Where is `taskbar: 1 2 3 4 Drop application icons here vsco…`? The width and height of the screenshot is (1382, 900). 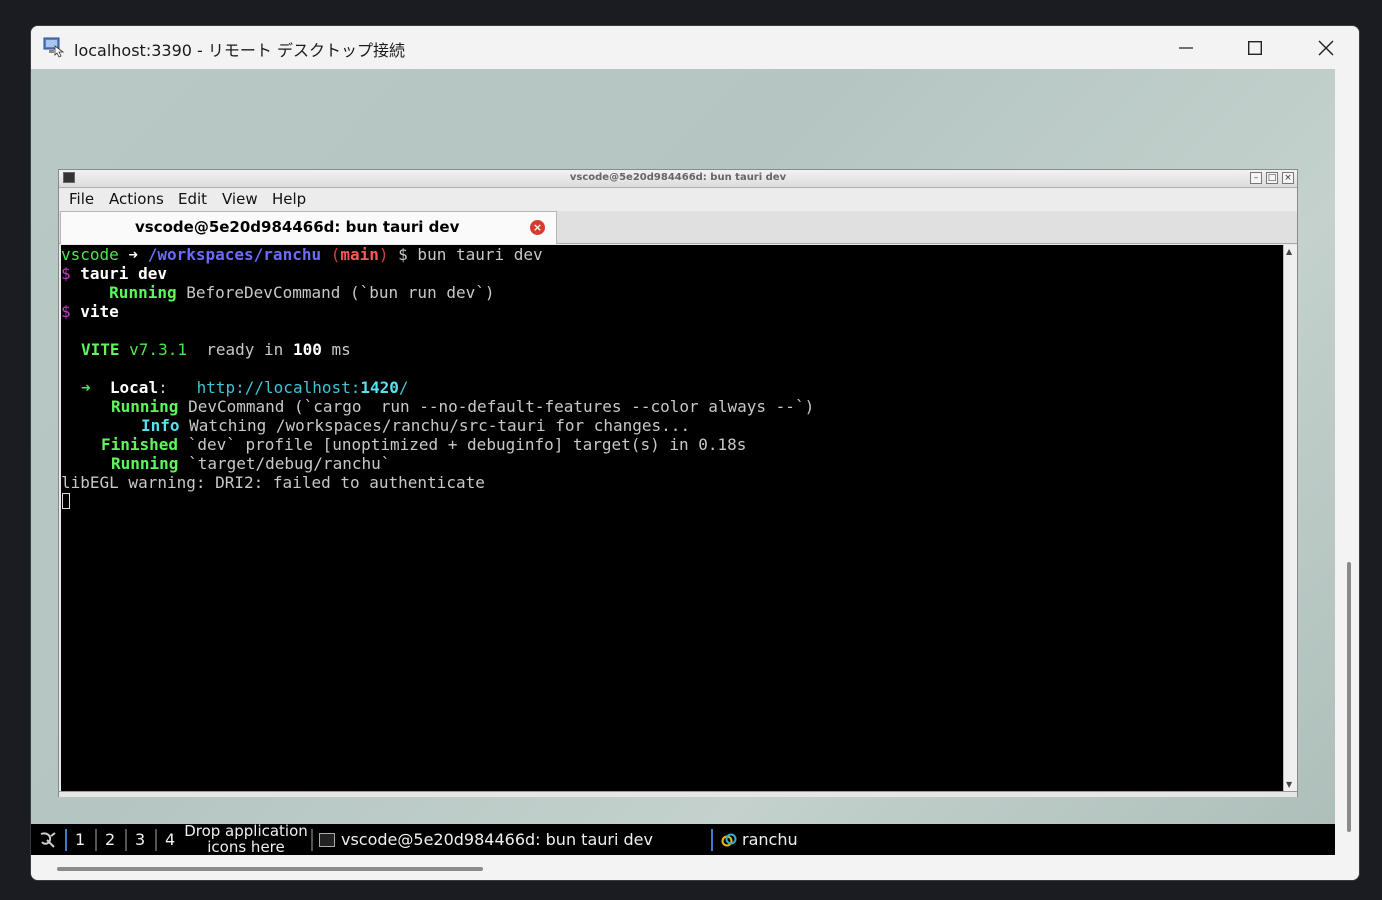 taskbar: 1 2 3 4 Drop application icons here vsco… is located at coordinates (683, 839).